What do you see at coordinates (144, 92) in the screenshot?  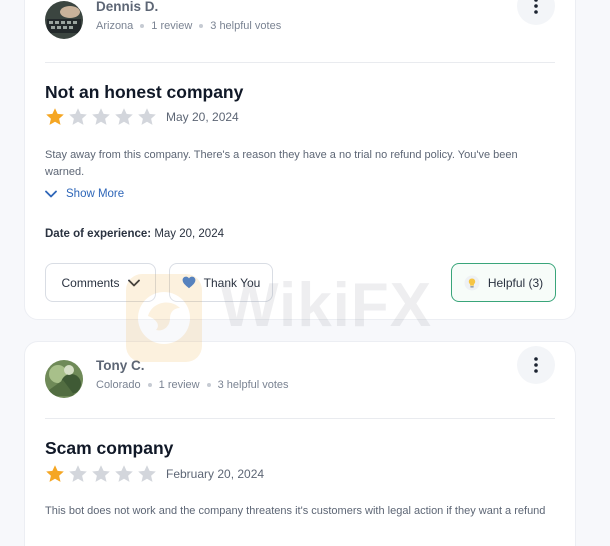 I see `review-title: Not an honest company` at bounding box center [144, 92].